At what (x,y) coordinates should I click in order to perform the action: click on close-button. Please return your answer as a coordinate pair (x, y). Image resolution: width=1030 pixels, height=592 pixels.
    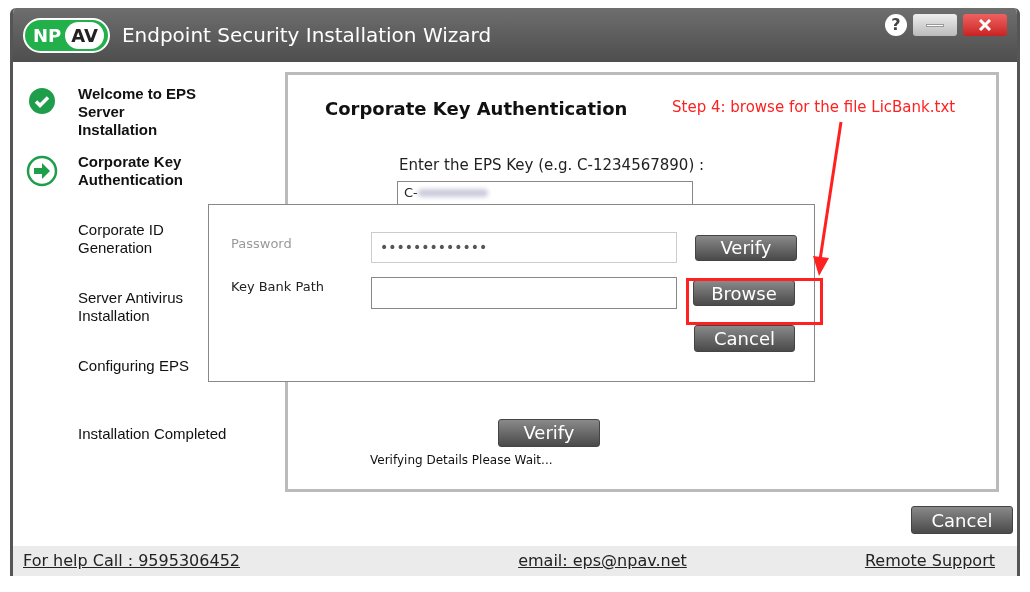
    Looking at the image, I should click on (985, 25).